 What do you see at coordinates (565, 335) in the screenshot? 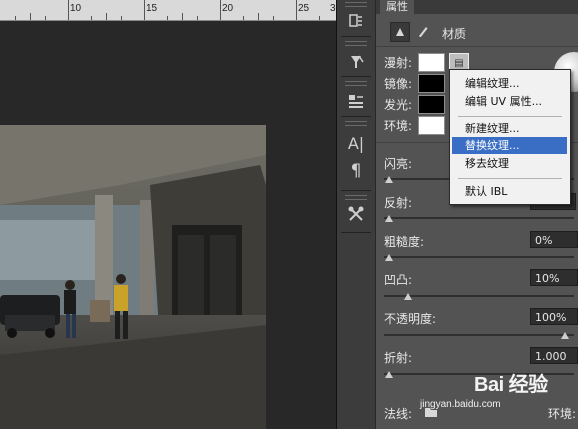
I see `opacity-slider-thumb` at bounding box center [565, 335].